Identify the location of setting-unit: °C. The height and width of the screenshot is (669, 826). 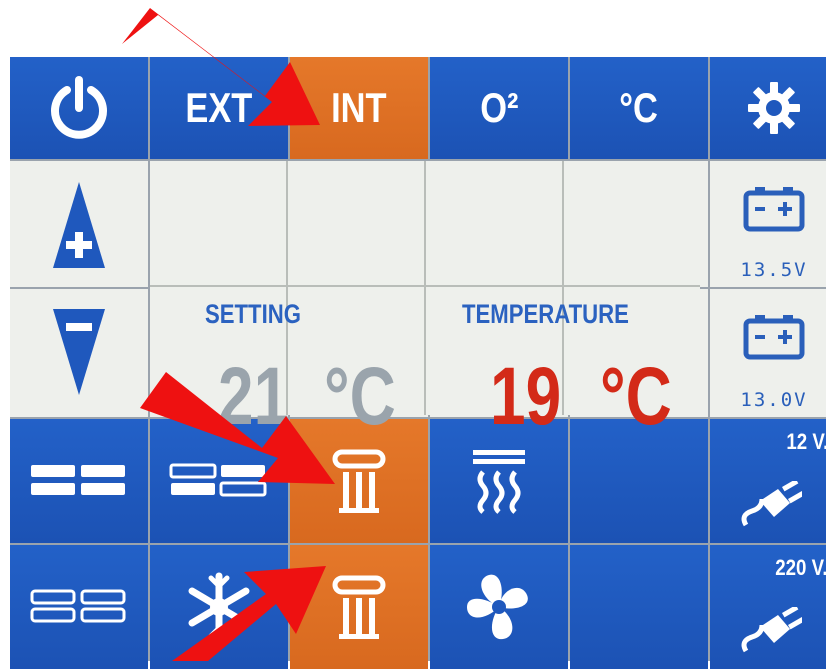
(360, 396).